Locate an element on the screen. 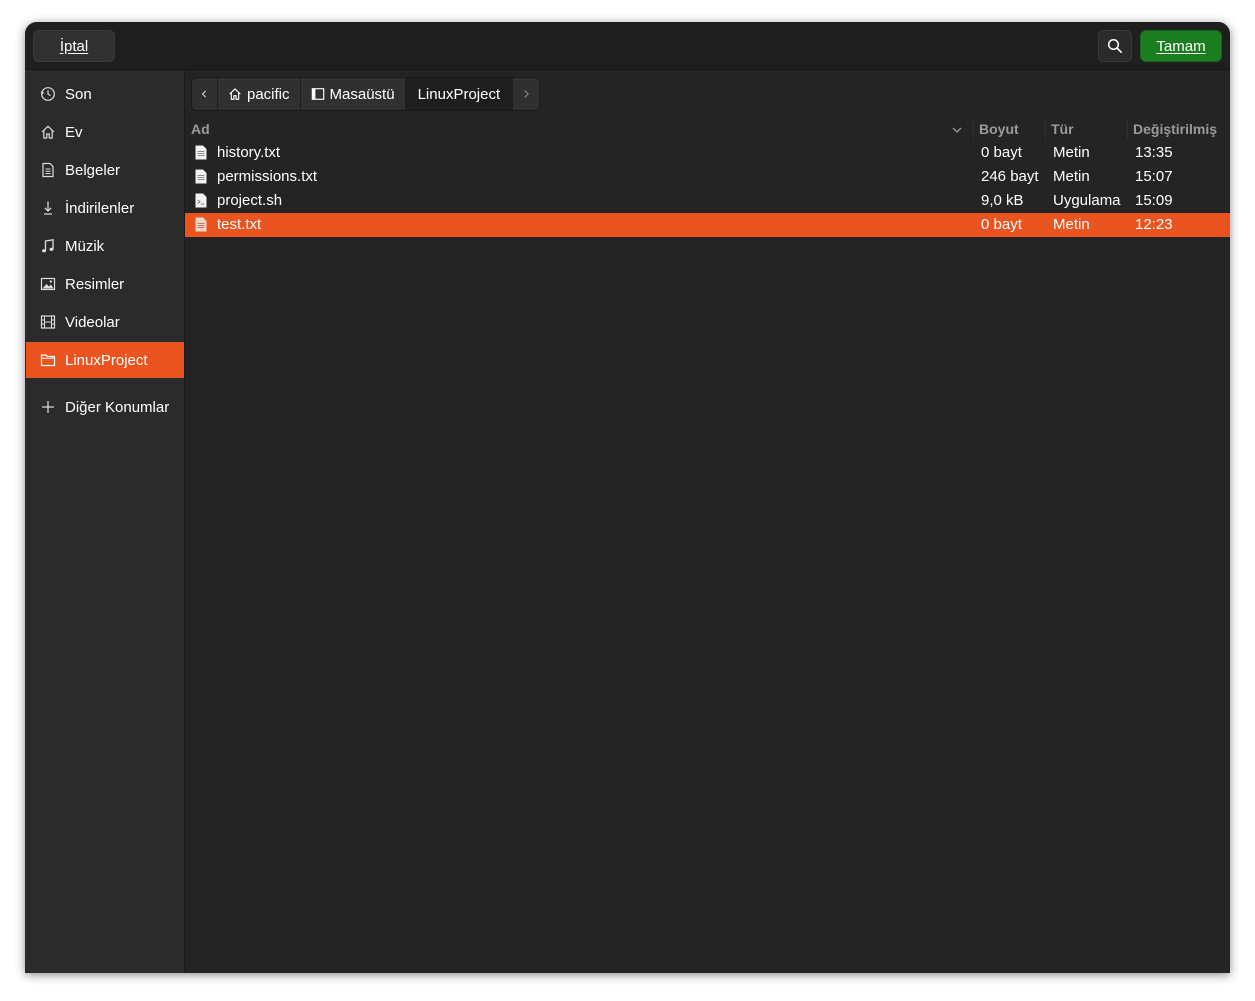 This screenshot has width=1255, height=1001. file-name: permissions.txt is located at coordinates (267, 176).